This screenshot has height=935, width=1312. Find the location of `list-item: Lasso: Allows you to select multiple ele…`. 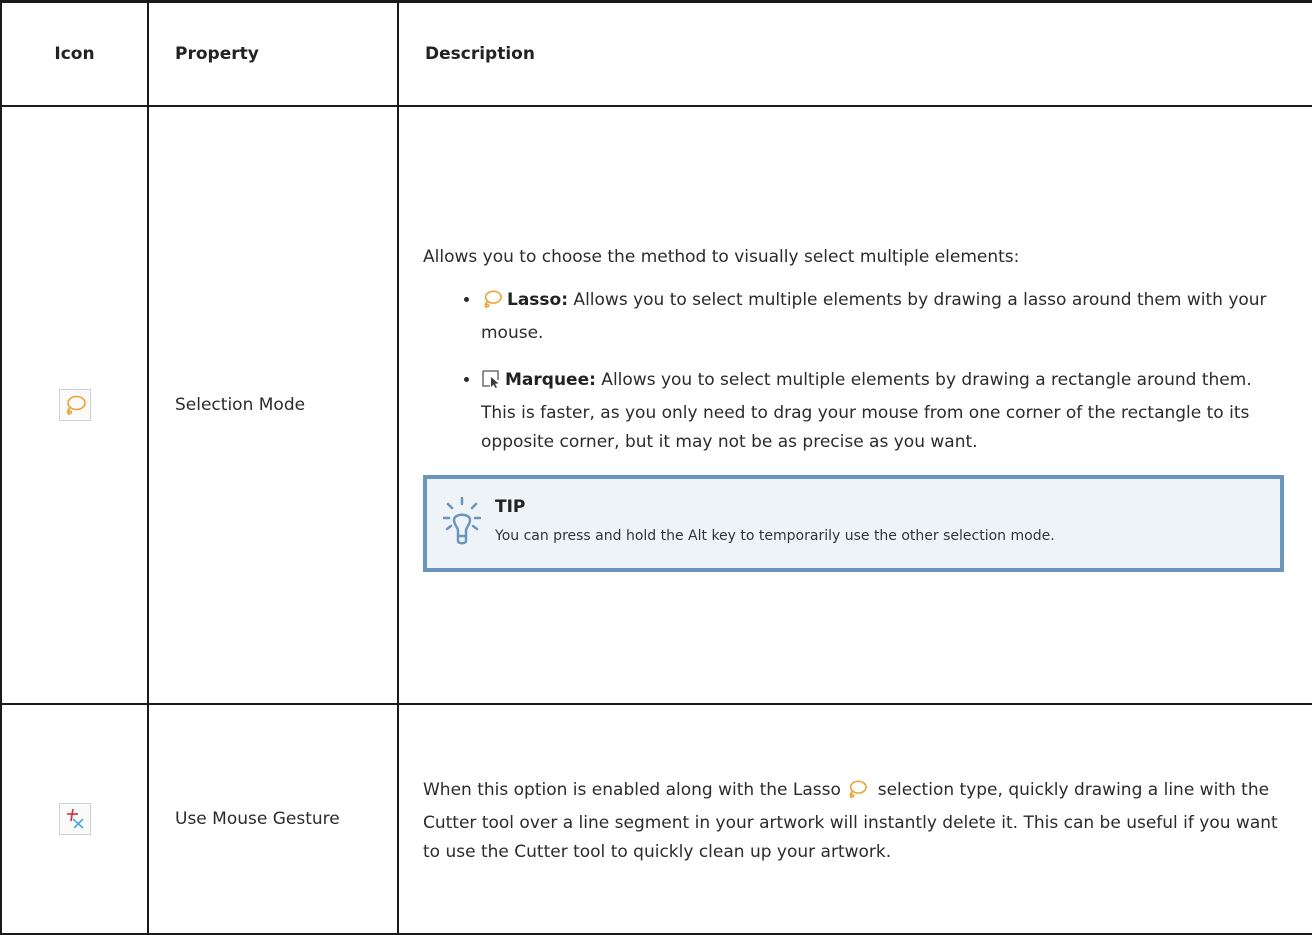

list-item: Lasso: Allows you to select multiple ele… is located at coordinates (882, 317).